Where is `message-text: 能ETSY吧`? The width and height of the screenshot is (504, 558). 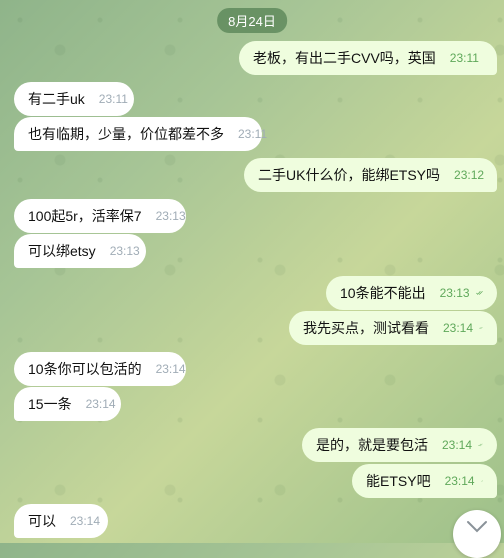 message-text: 能ETSY吧 is located at coordinates (398, 481).